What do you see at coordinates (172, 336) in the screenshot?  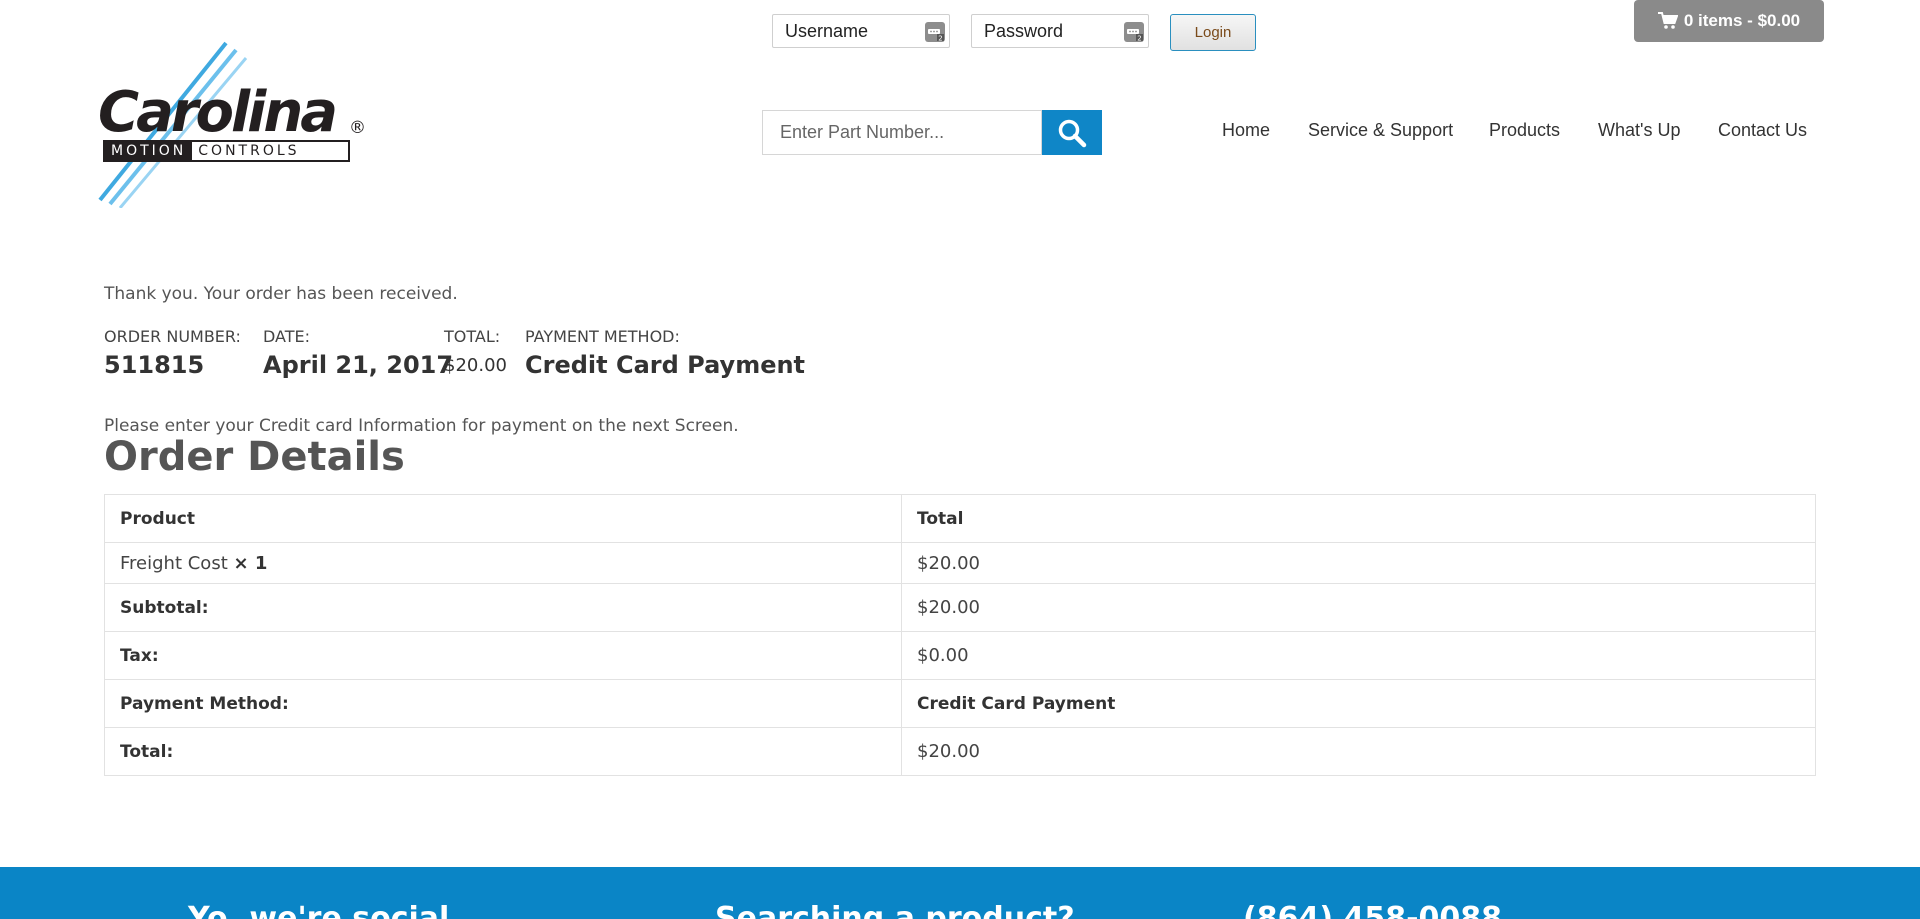 I see `order-number-label: ORDER NUMBER:` at bounding box center [172, 336].